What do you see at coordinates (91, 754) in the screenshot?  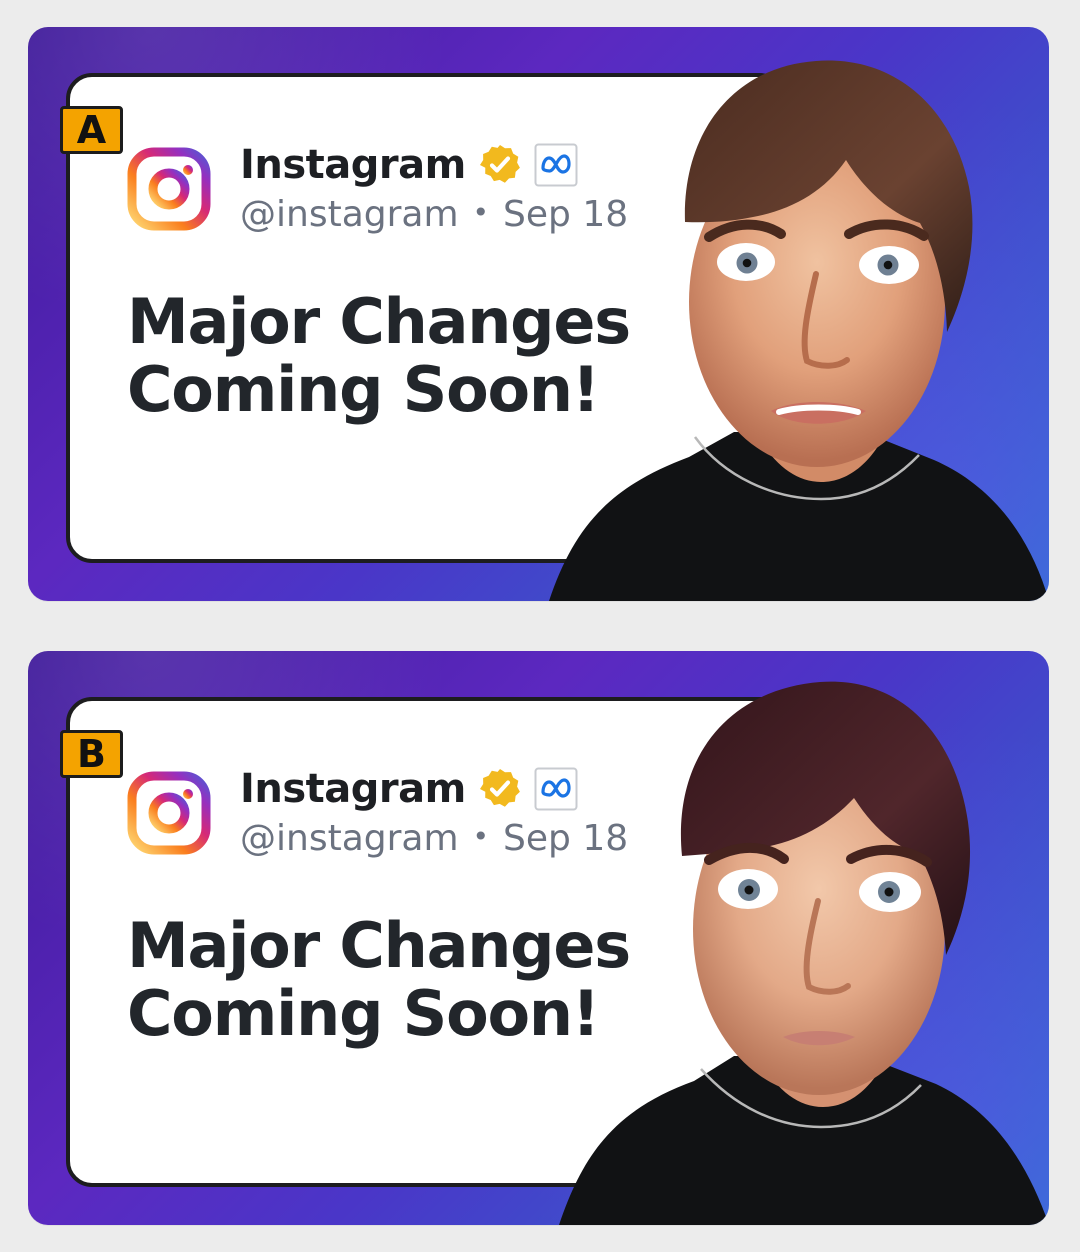 I see `variant-badge-b: B` at bounding box center [91, 754].